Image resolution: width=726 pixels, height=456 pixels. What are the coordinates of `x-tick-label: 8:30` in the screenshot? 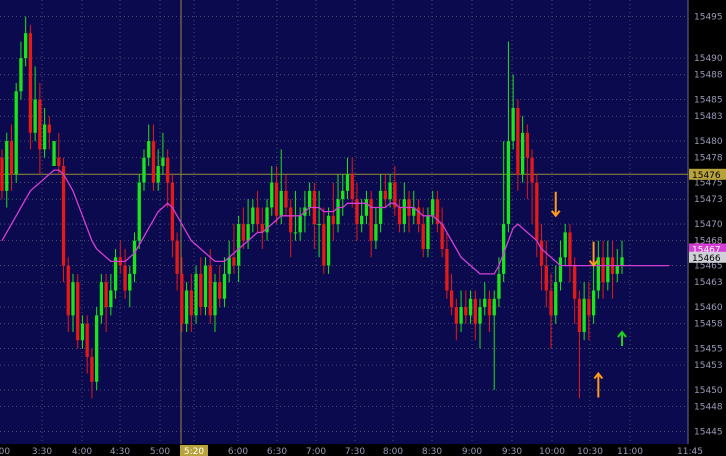 It's located at (432, 451).